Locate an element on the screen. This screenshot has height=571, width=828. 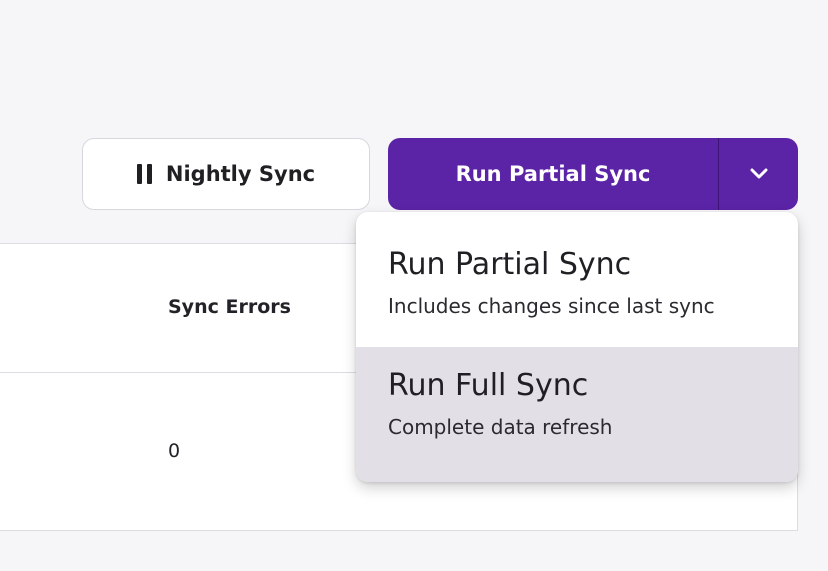
menu-item-title: Run Partial Sync is located at coordinates (510, 264).